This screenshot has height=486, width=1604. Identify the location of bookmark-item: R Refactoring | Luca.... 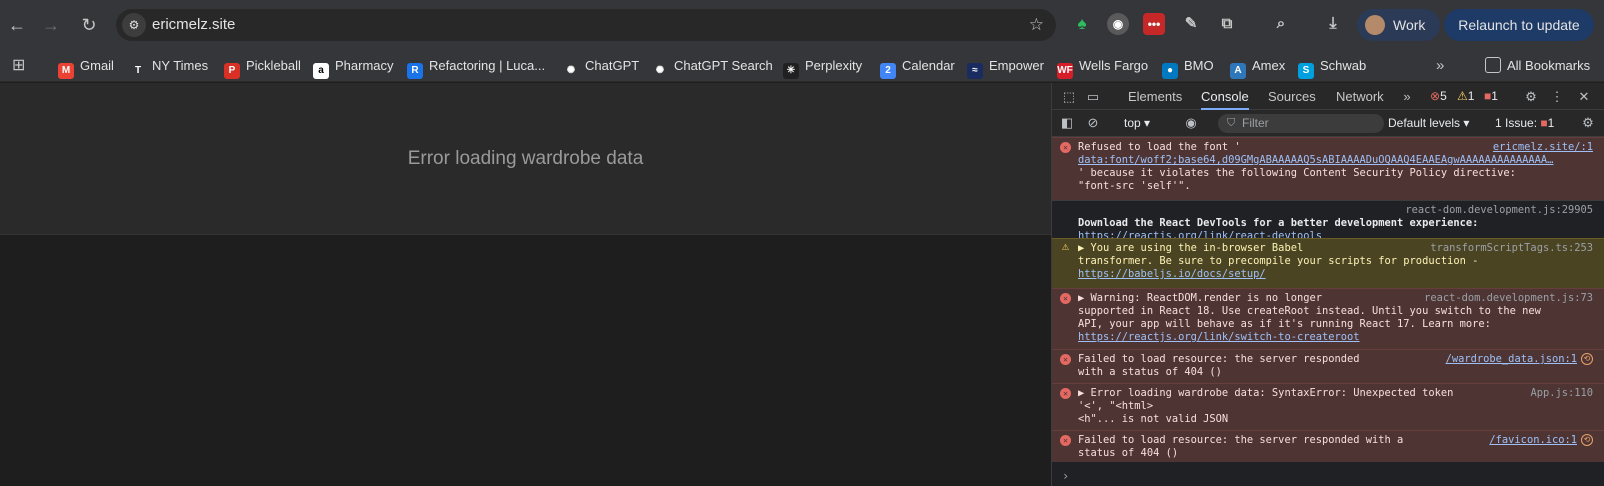
(476, 66).